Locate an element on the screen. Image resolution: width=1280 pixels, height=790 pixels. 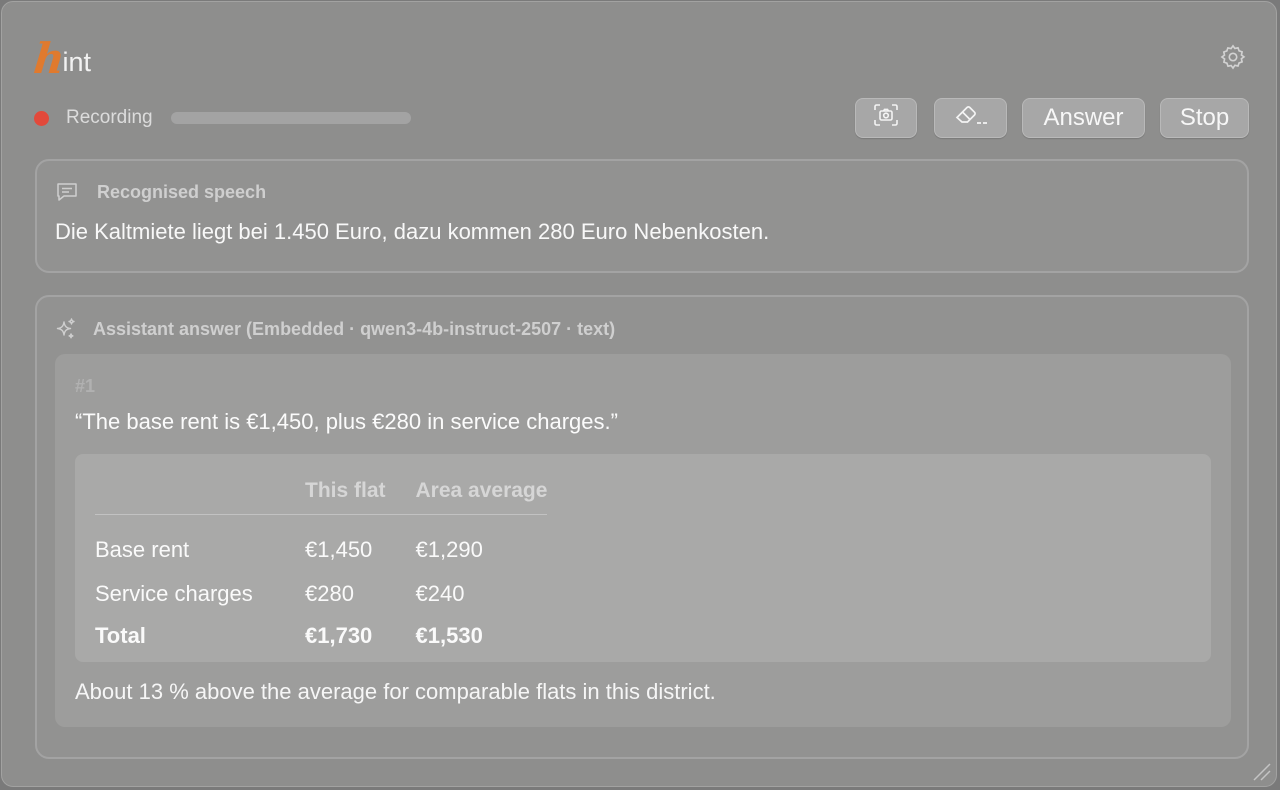
logo-initial: h is located at coordinates (49, 58).